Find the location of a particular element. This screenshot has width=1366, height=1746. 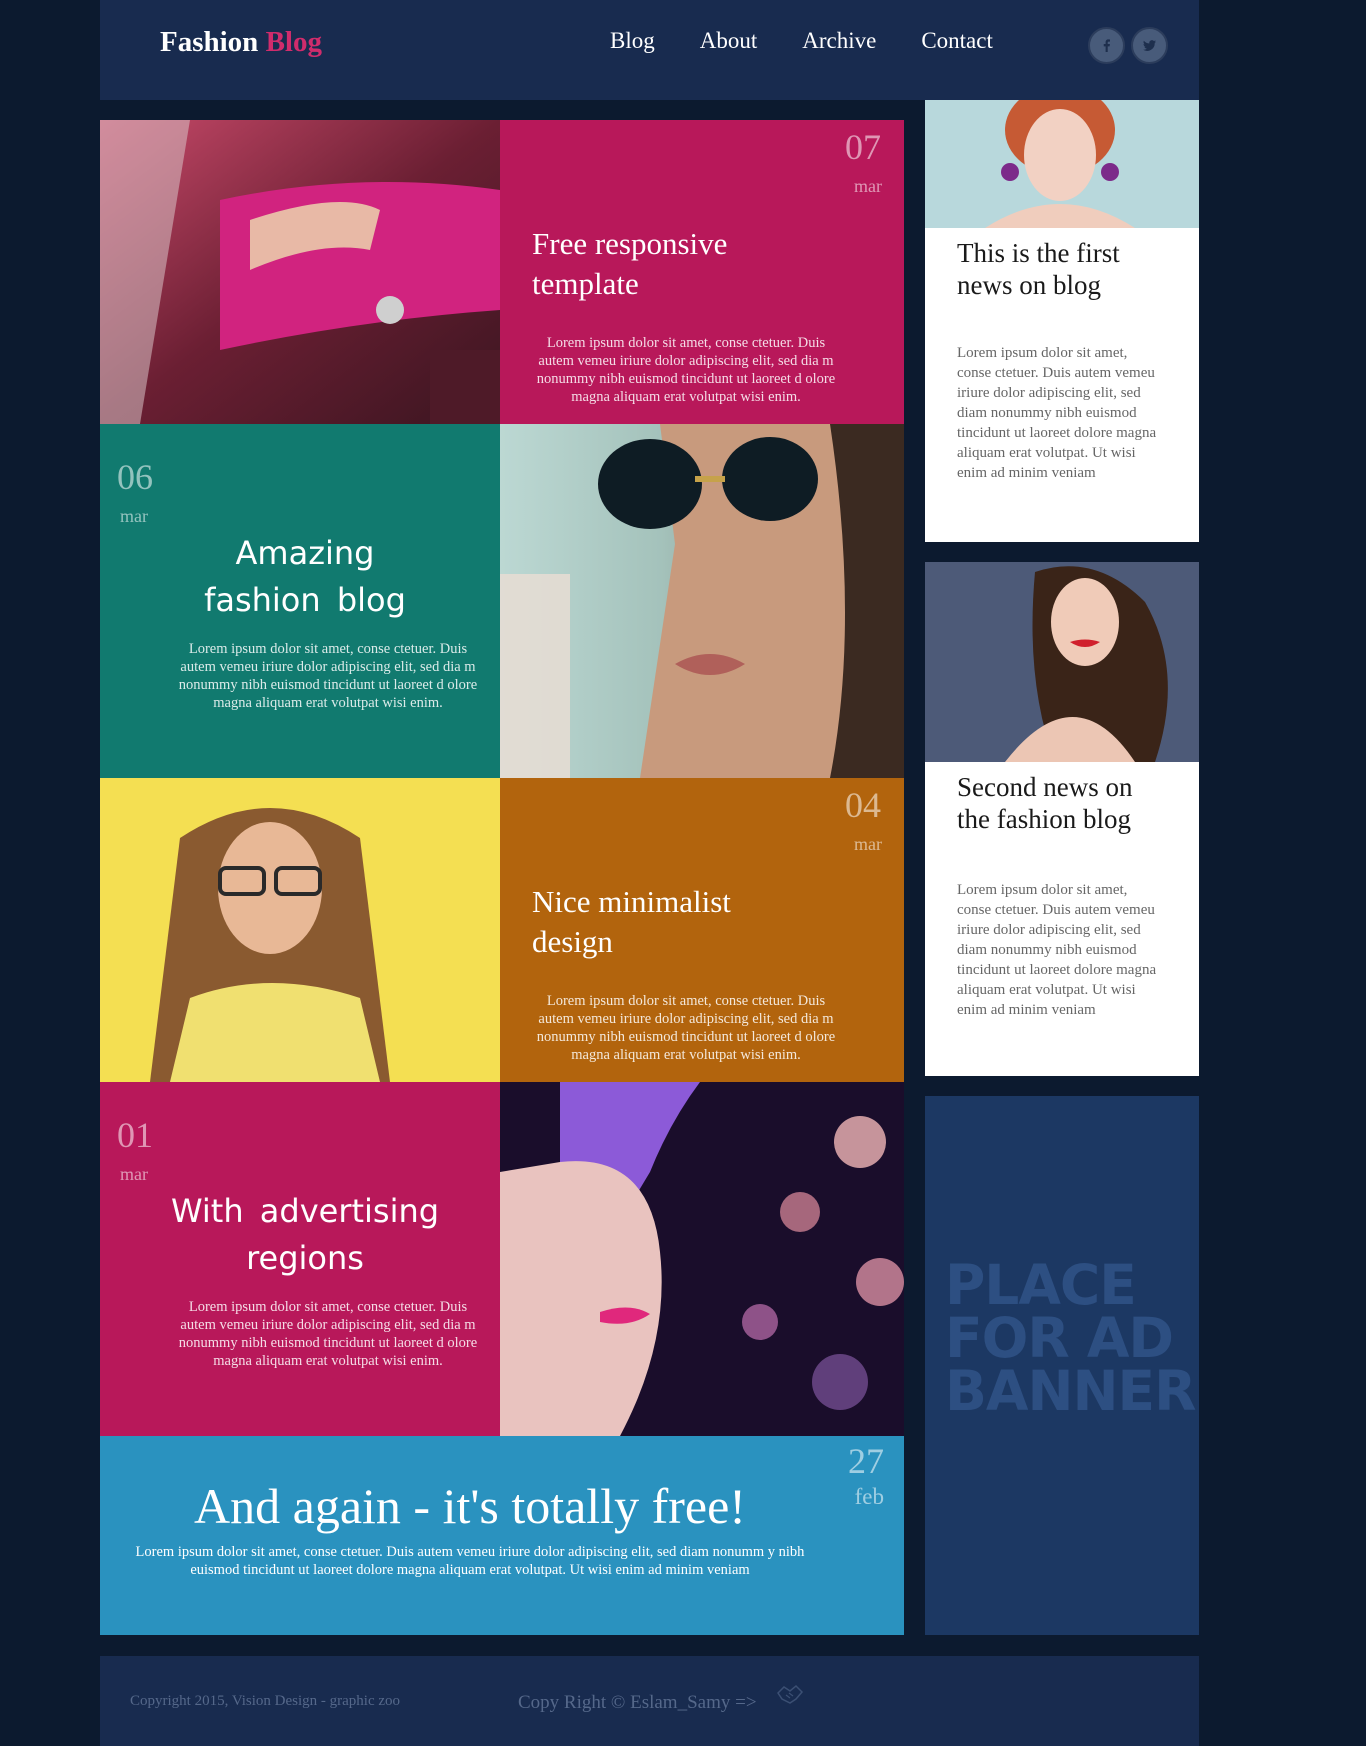

ad-banner: PLACE FOR AD BANNER is located at coordinates (1062, 1365).